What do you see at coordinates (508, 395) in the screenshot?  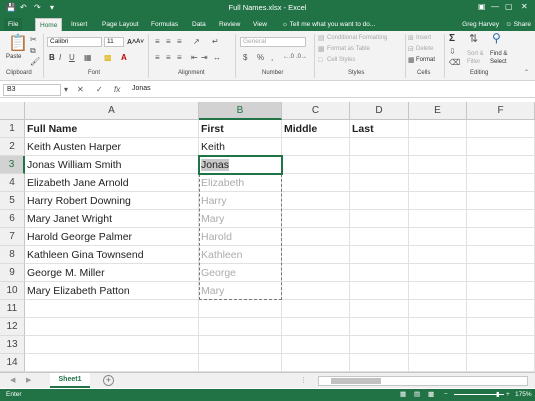 I see `zoom-in-icon: +` at bounding box center [508, 395].